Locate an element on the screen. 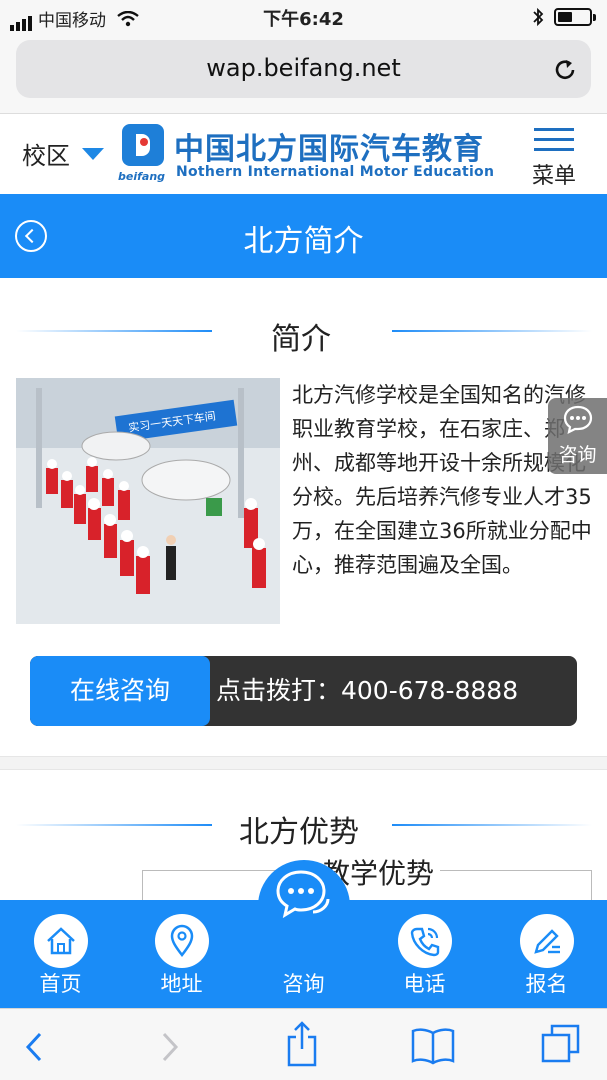 This screenshot has height=1080, width=607. nav-register-label: 报名 is located at coordinates (546, 984).